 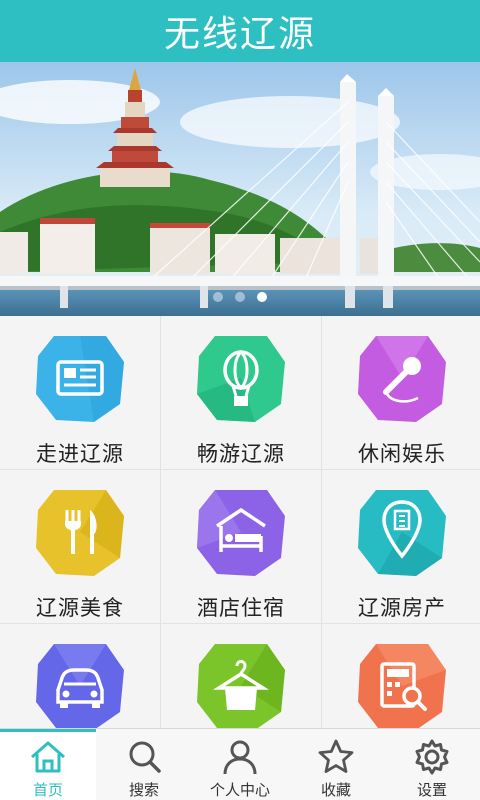 I want to click on search-icon, so click(x=145, y=757).